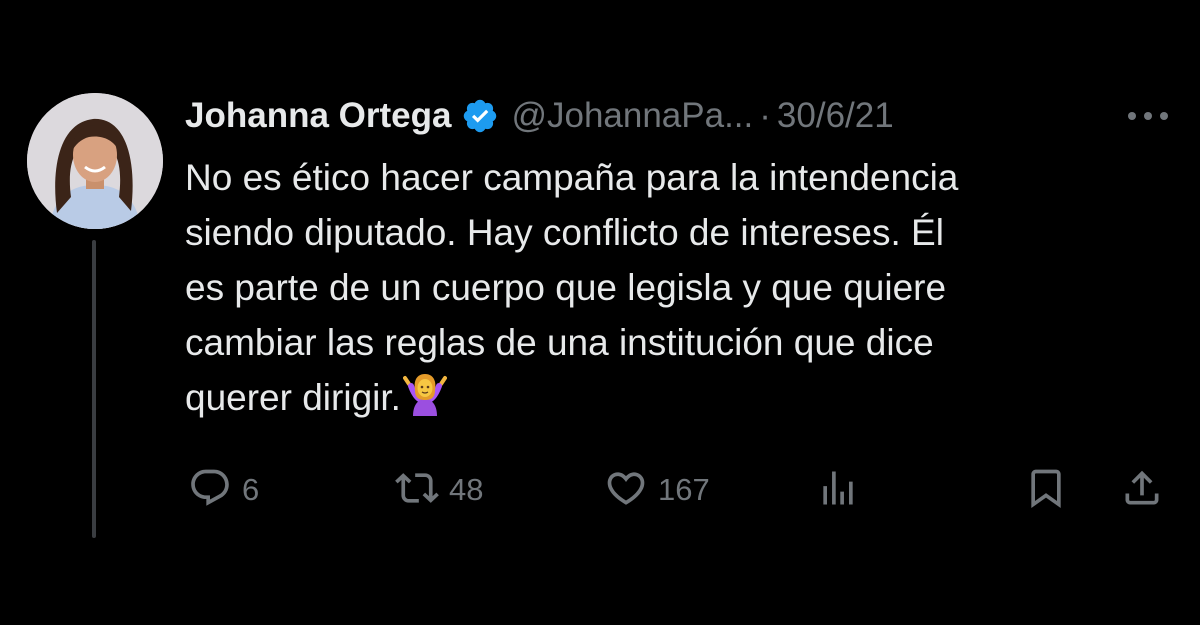  I want to click on retweet-count: 48, so click(466, 489).